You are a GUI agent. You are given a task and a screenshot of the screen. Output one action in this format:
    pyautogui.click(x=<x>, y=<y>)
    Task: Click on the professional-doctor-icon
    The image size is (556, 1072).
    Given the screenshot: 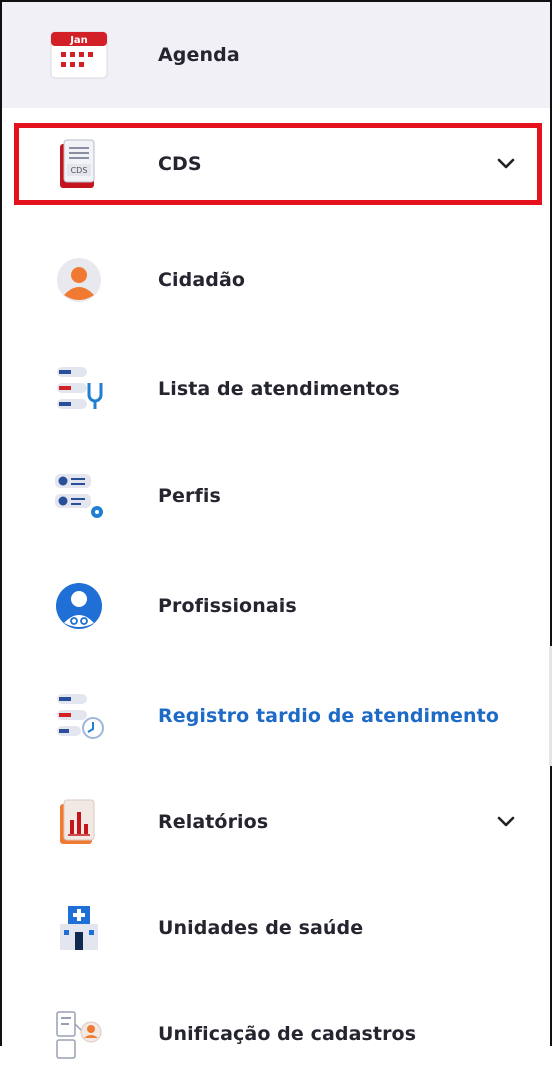 What is the action you would take?
    pyautogui.click(x=79, y=606)
    